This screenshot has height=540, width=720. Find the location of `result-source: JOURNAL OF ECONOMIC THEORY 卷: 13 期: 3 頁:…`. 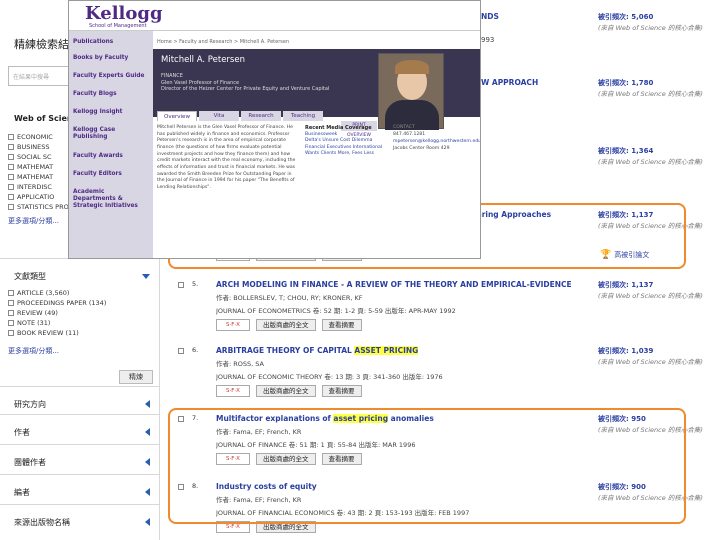

result-source: JOURNAL OF ECONOMIC THEORY 卷: 13 期: 3 頁:… is located at coordinates (329, 377).